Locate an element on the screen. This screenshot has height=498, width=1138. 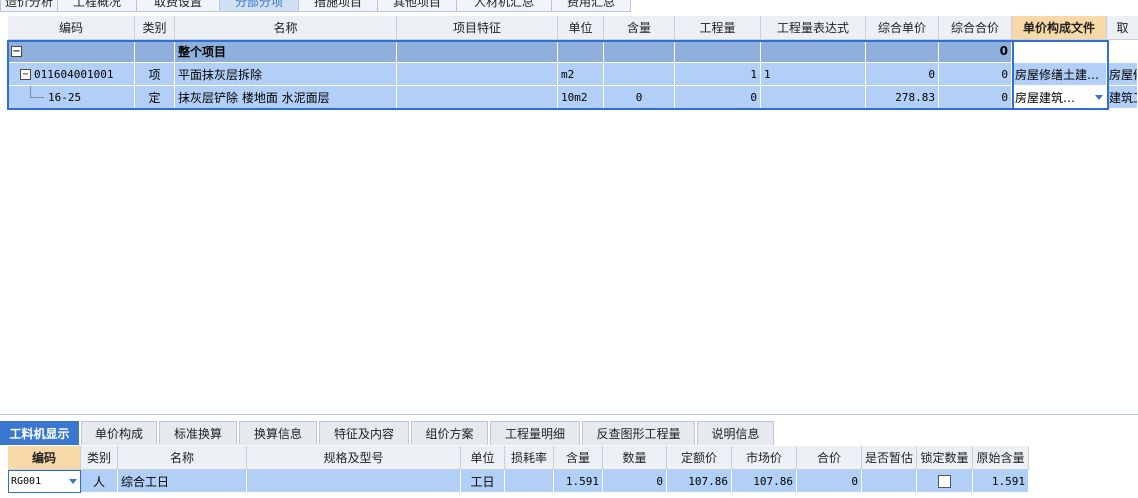
item-expression-cell: 1 is located at coordinates (813, 74).